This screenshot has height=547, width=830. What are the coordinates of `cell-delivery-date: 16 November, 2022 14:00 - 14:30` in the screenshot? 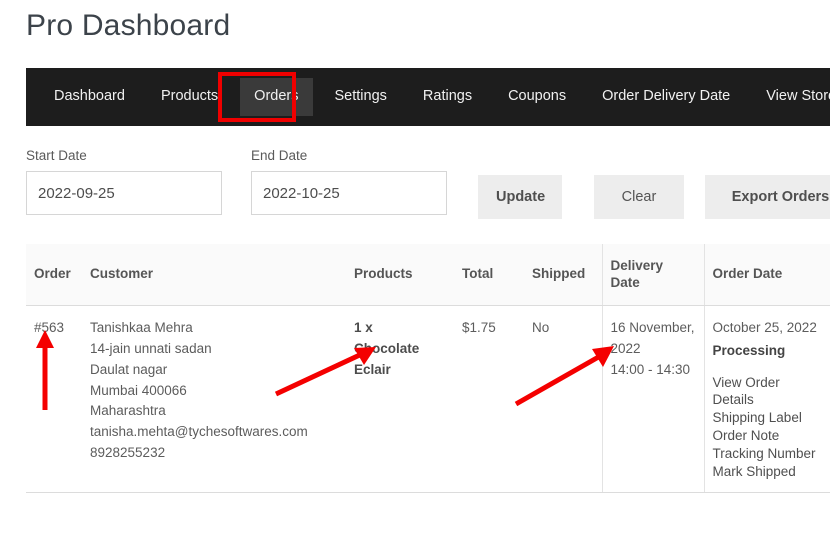 It's located at (652, 399).